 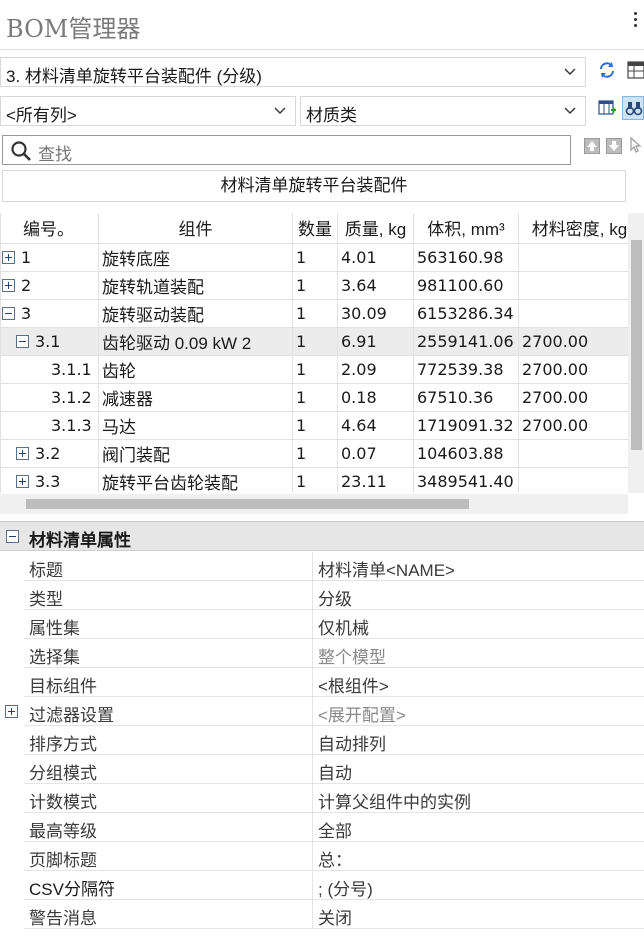 What do you see at coordinates (314, 453) in the screenshot?
I see `table-row: 3.2 阀门装配 1 0.07 104603.88` at bounding box center [314, 453].